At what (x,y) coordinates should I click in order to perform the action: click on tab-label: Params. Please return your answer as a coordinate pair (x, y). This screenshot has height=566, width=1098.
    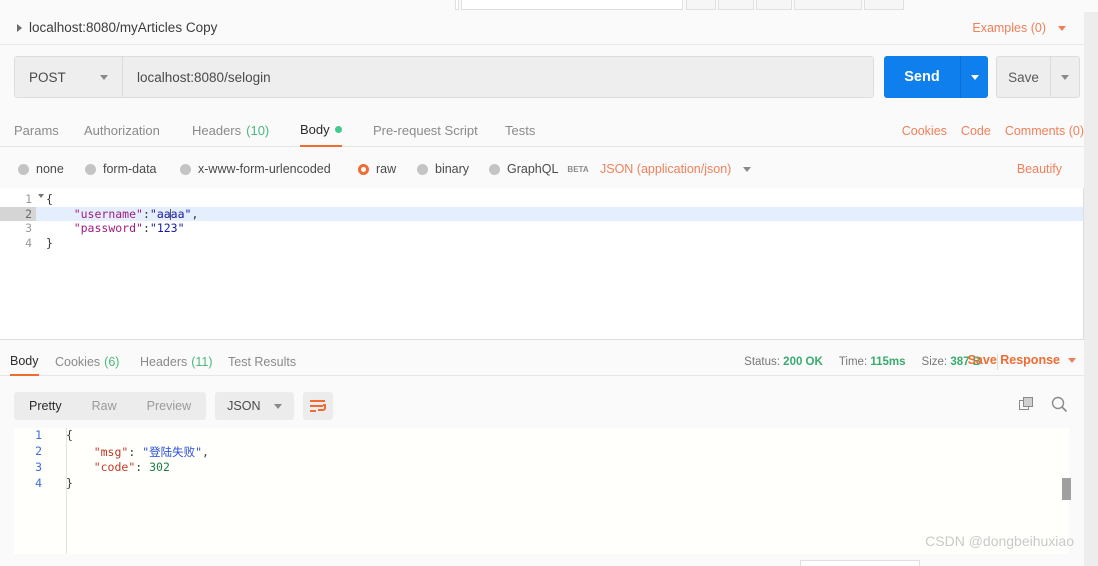
    Looking at the image, I should click on (36, 130).